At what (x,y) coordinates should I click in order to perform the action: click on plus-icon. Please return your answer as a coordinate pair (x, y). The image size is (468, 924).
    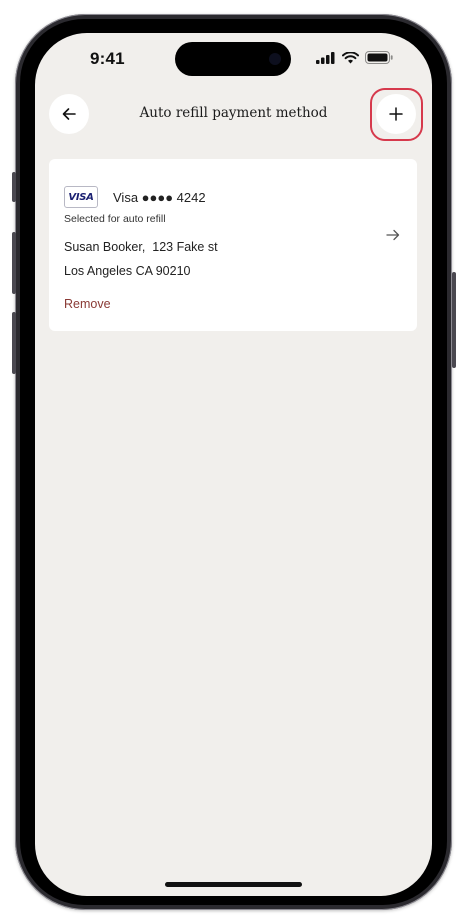
    Looking at the image, I should click on (396, 114).